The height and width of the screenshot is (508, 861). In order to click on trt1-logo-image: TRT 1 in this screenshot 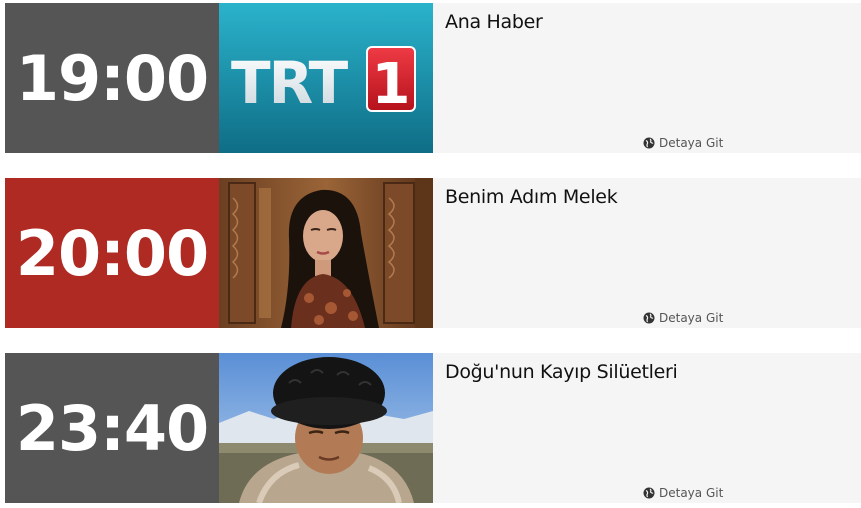, I will do `click(326, 78)`.